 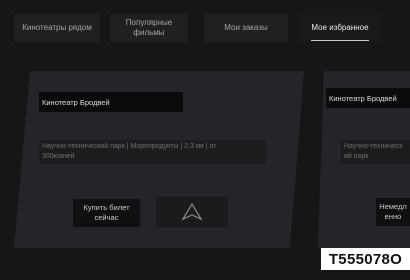 I want to click on navigate-button, so click(x=192, y=212).